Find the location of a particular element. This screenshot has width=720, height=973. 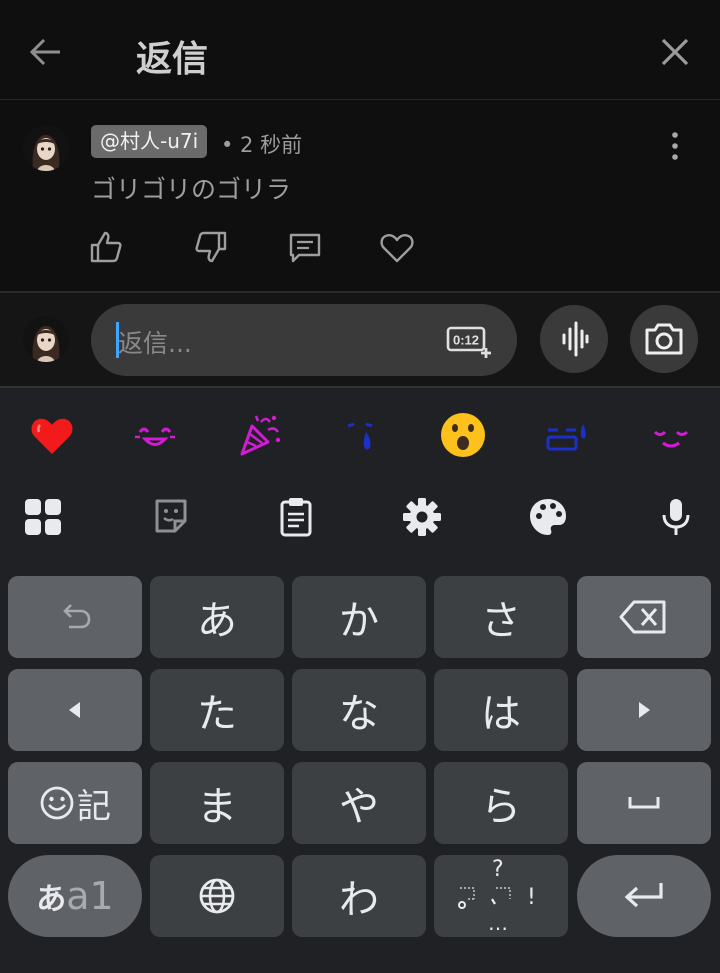

key-a: あ is located at coordinates (217, 617).